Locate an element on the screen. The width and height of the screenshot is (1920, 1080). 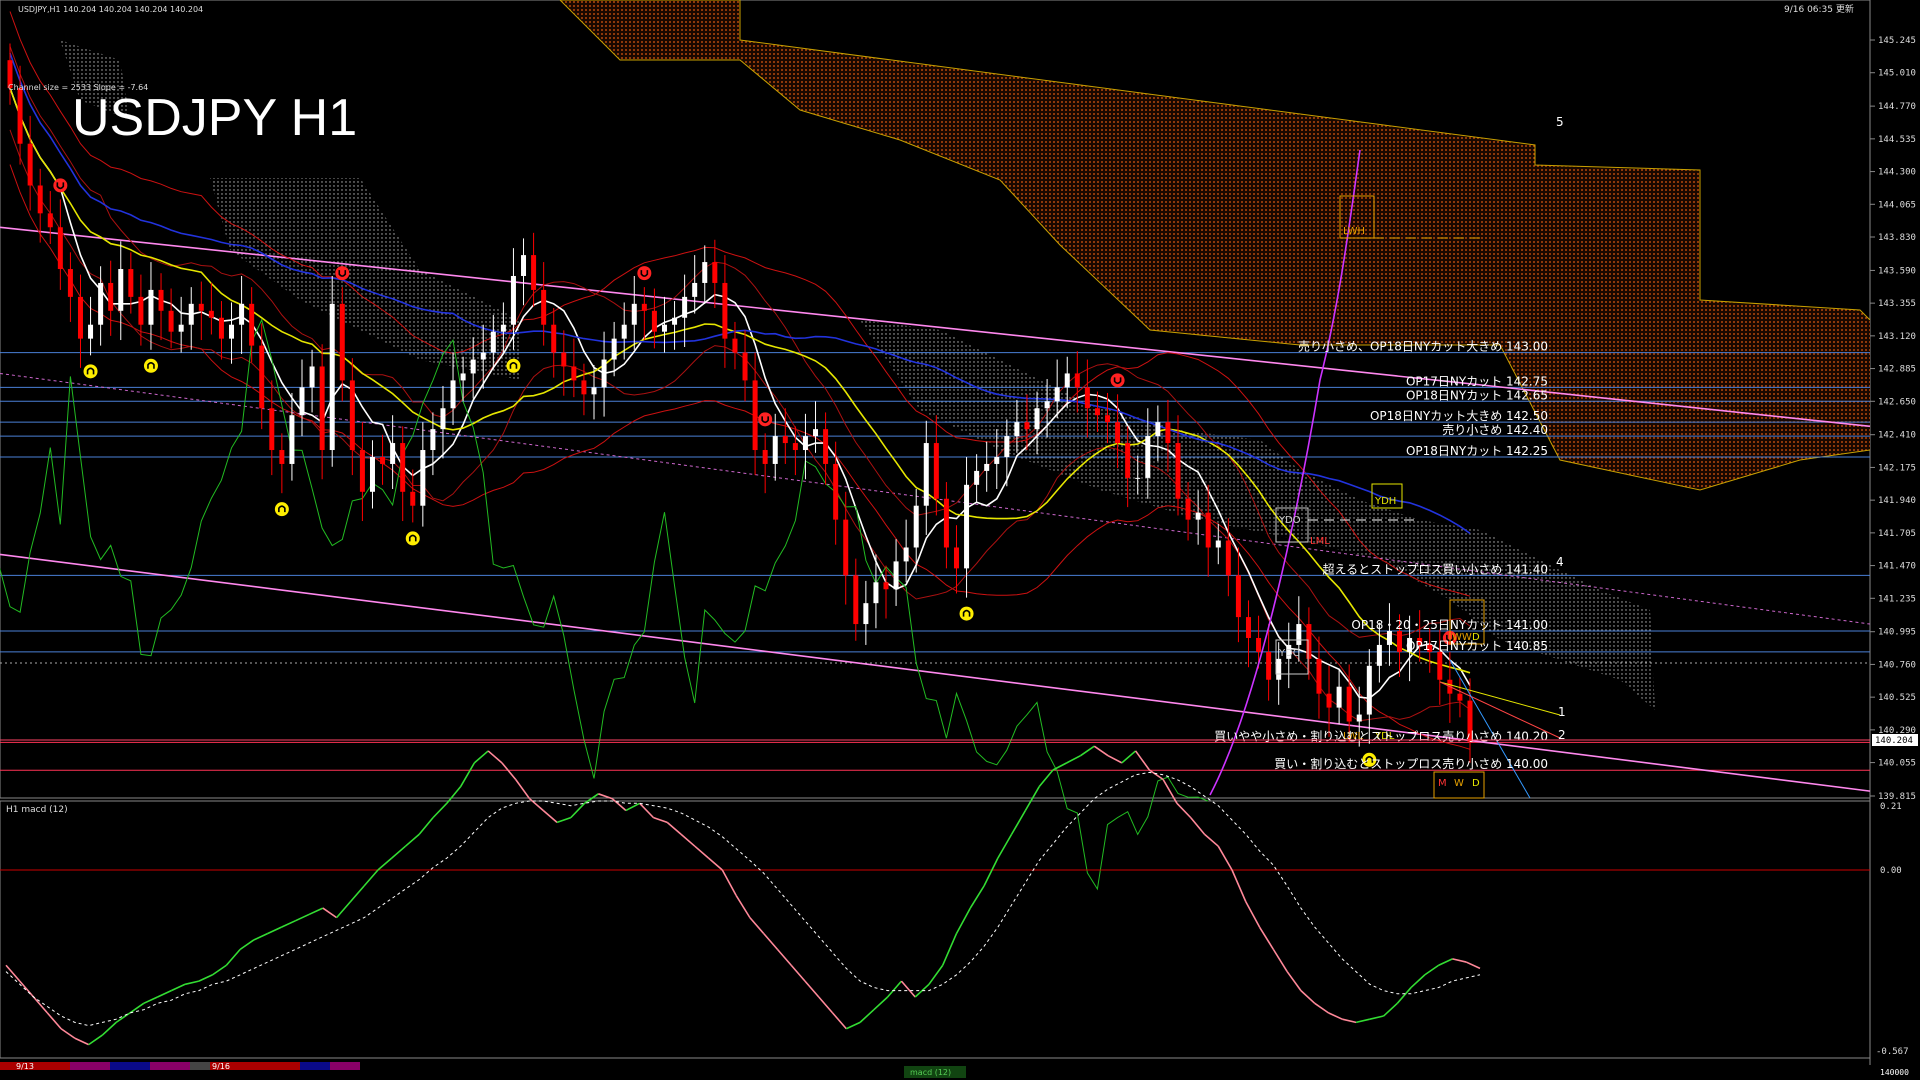
level-label: OP17日NYカット 140.85 is located at coordinates (1477, 646).